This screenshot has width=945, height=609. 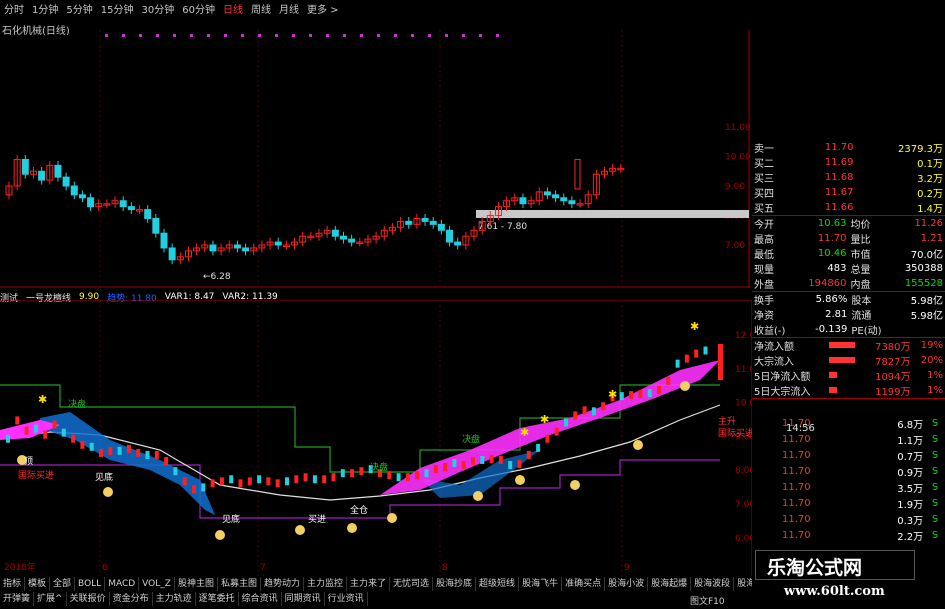 I want to click on indicator-tab: 无忧司选, so click(x=412, y=584).